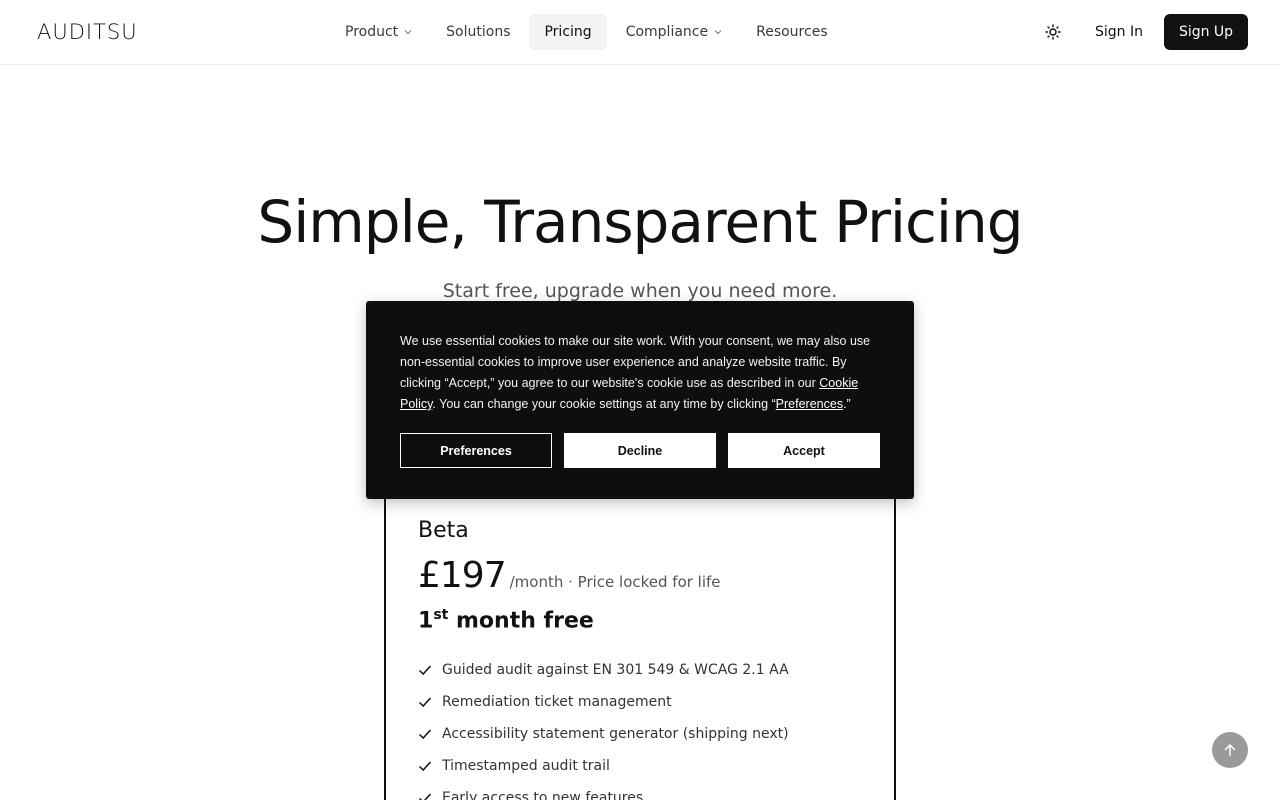 The image size is (1280, 800). Describe the element at coordinates (1206, 32) in the screenshot. I see `sign-up-button: Sign Up` at that location.